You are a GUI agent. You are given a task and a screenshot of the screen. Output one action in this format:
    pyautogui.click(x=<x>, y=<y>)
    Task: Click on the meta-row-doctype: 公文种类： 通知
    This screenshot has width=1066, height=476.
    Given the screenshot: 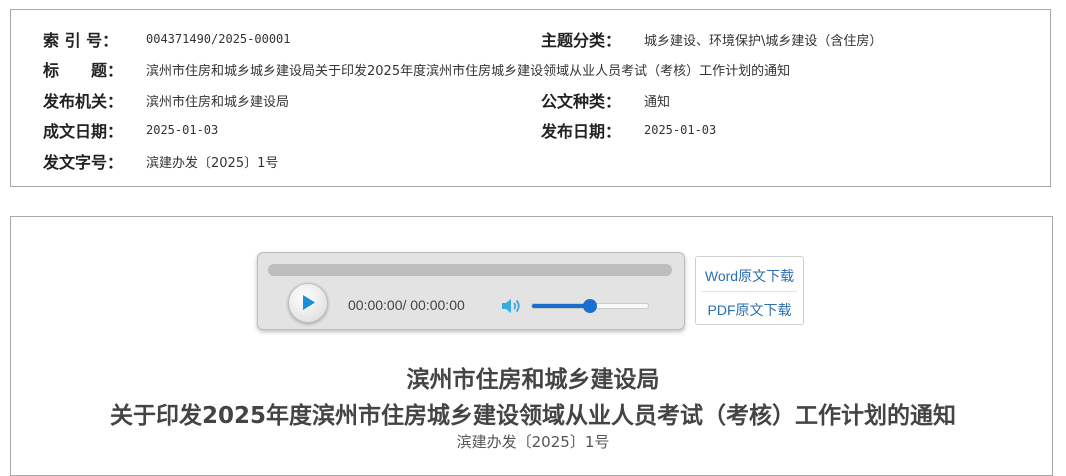 What is the action you would take?
    pyautogui.click(x=605, y=100)
    